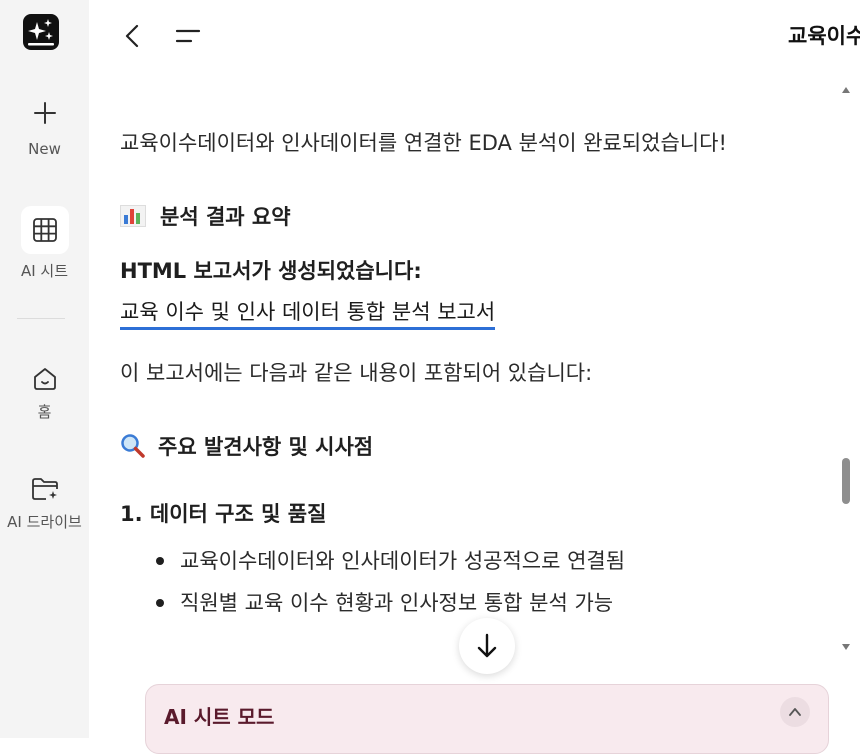  Describe the element at coordinates (389, 608) in the screenshot. I see `list-item: 직원별 교육 이수 현황과 인사정보 통합 분석 가능` at that location.